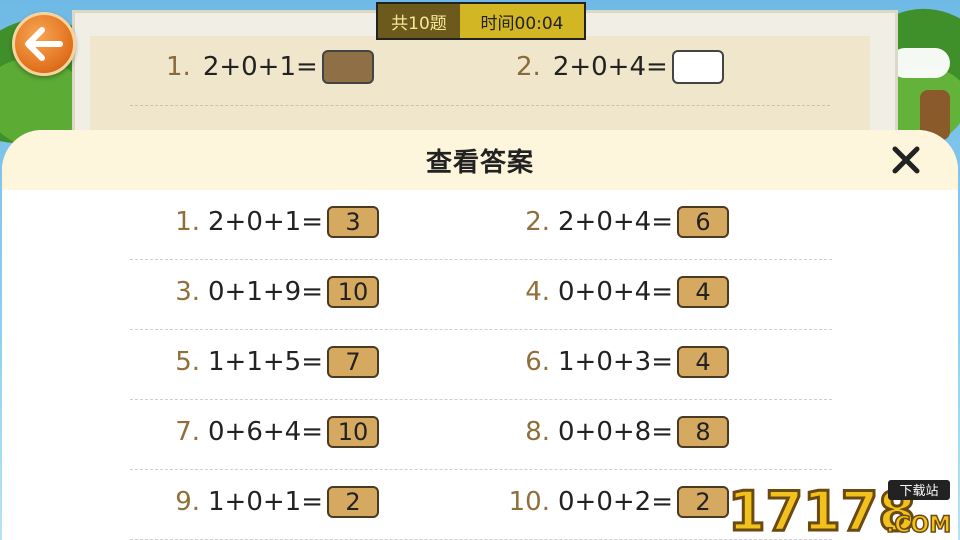 This screenshot has width=960, height=540. What do you see at coordinates (918, 524) in the screenshot?
I see `watermark-suffix: .COM` at bounding box center [918, 524].